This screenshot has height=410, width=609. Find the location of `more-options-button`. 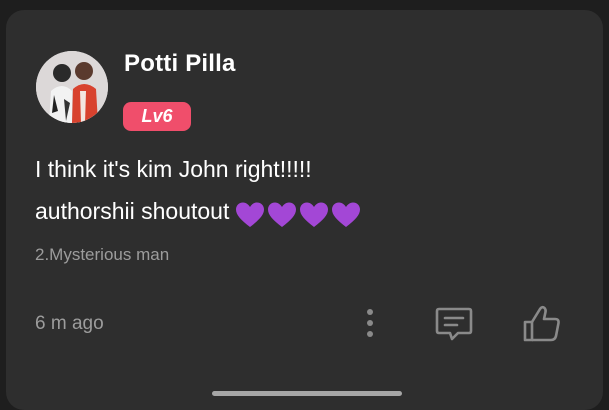

more-options-button is located at coordinates (370, 323).